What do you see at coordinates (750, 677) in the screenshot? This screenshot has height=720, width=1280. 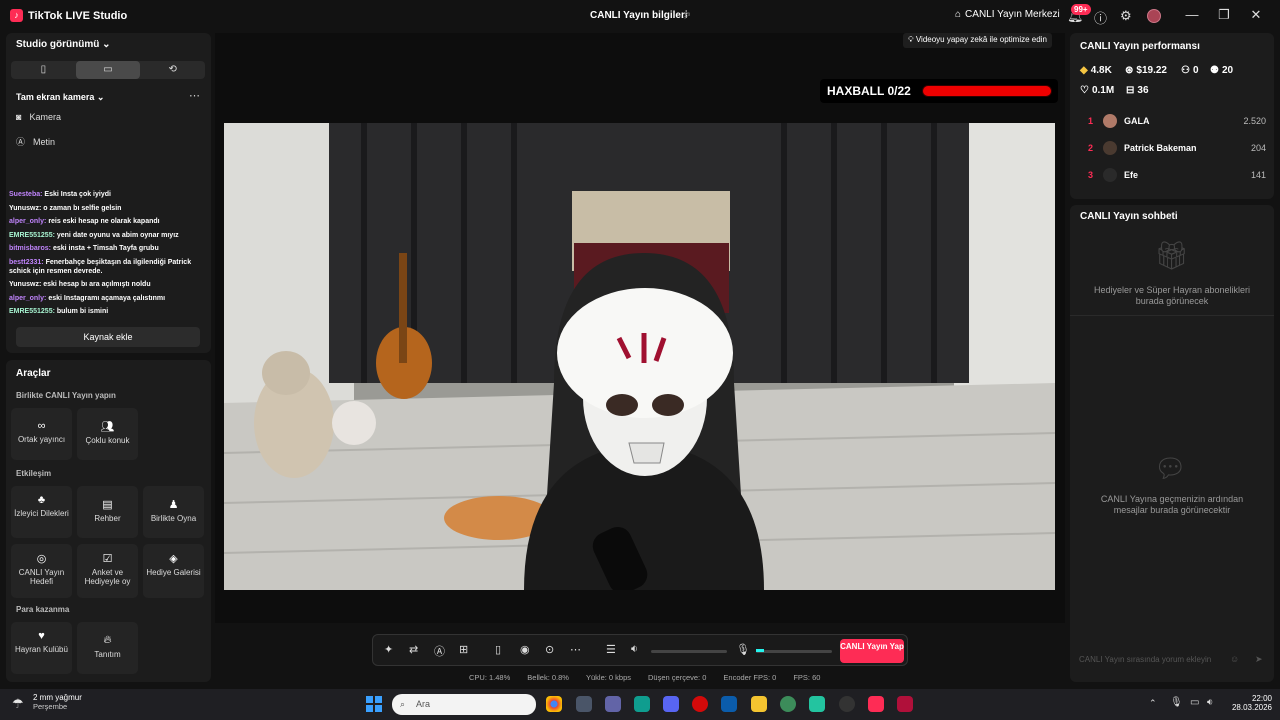 I see `encoder-fps-stat: Encoder FPS: 0` at bounding box center [750, 677].